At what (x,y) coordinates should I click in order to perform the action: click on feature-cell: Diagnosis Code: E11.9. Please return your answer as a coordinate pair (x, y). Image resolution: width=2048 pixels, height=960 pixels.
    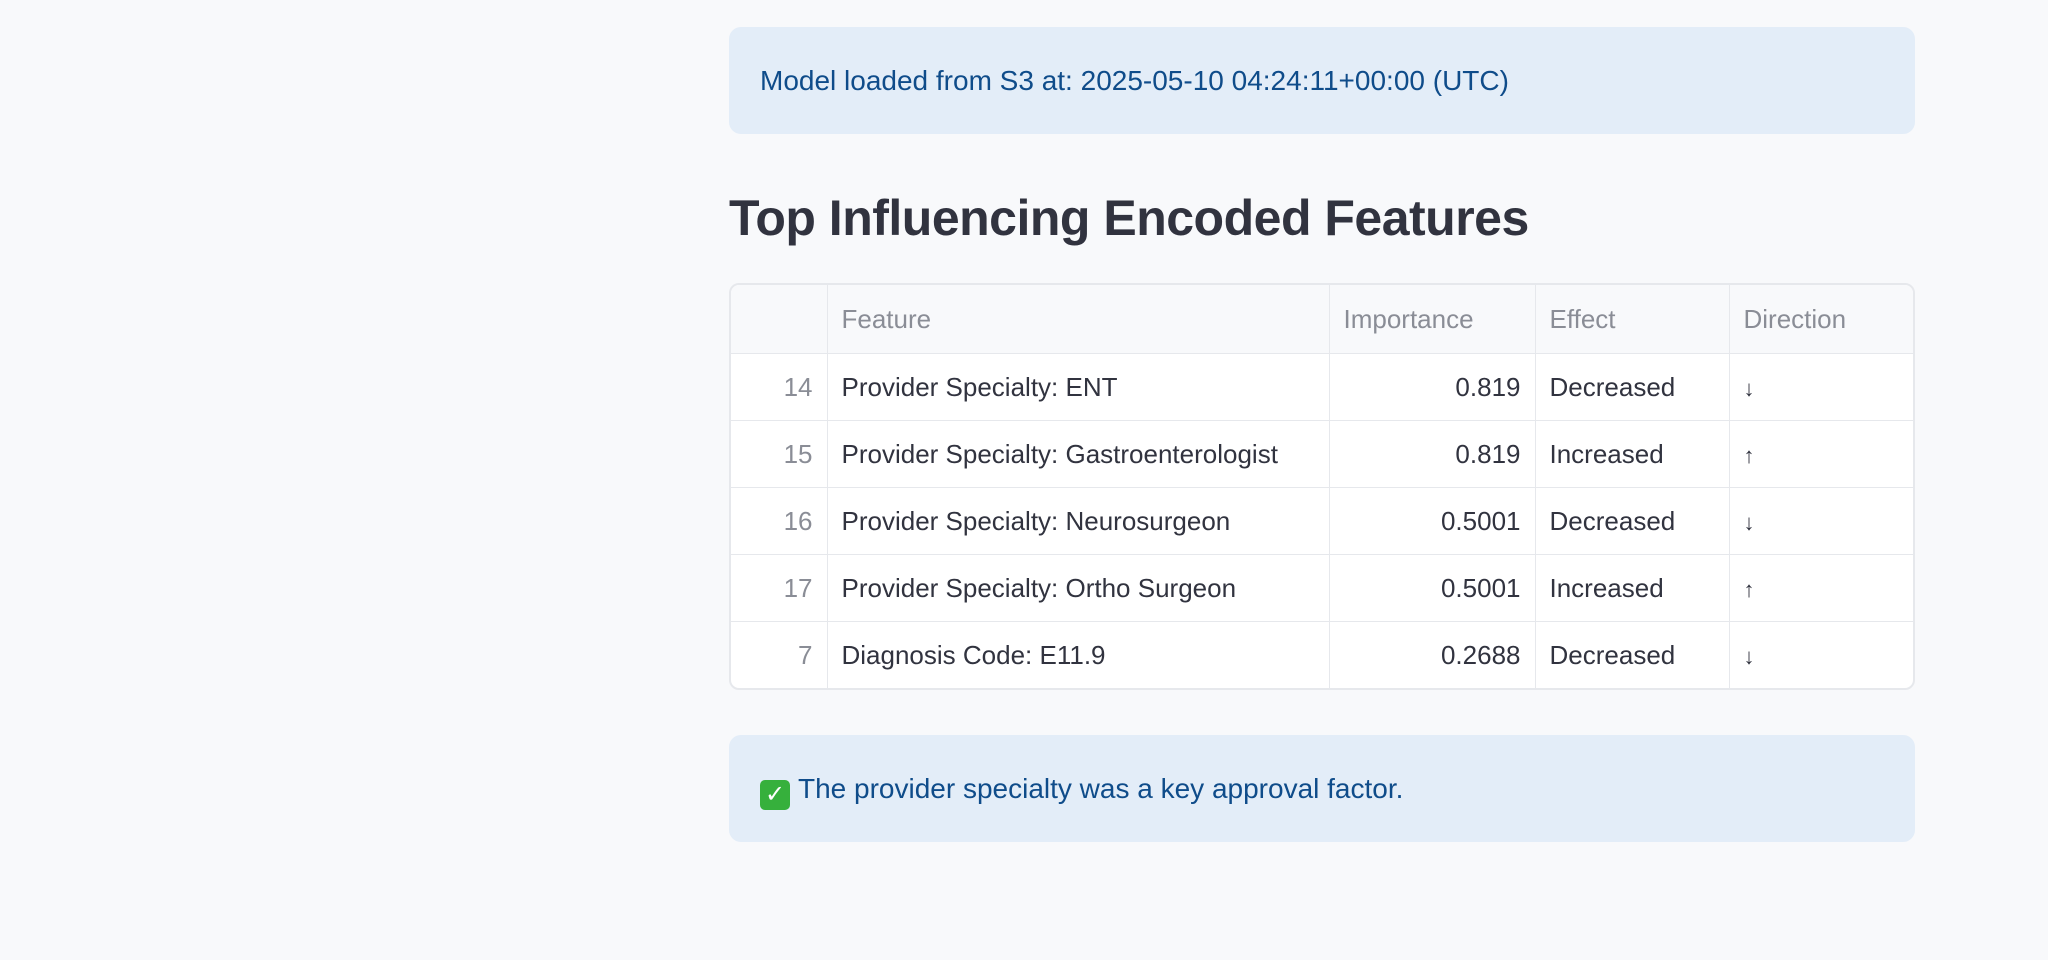
    Looking at the image, I should click on (1078, 654).